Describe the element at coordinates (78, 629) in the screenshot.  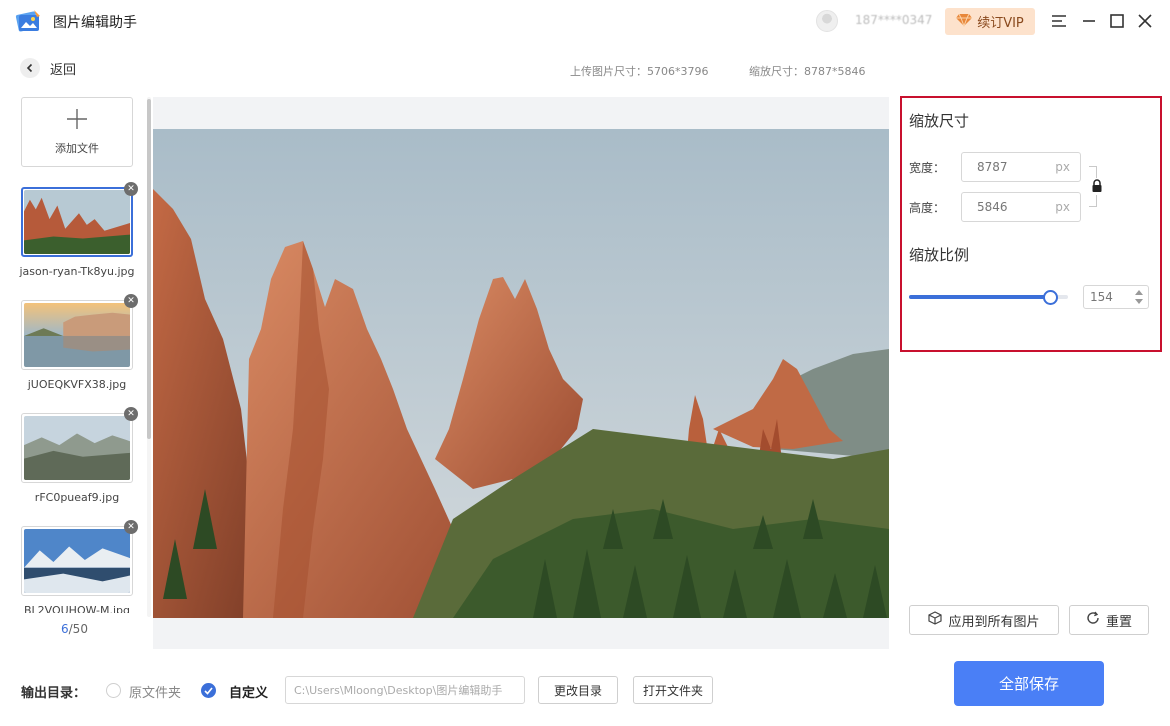
I see `file-count-total: /50` at that location.